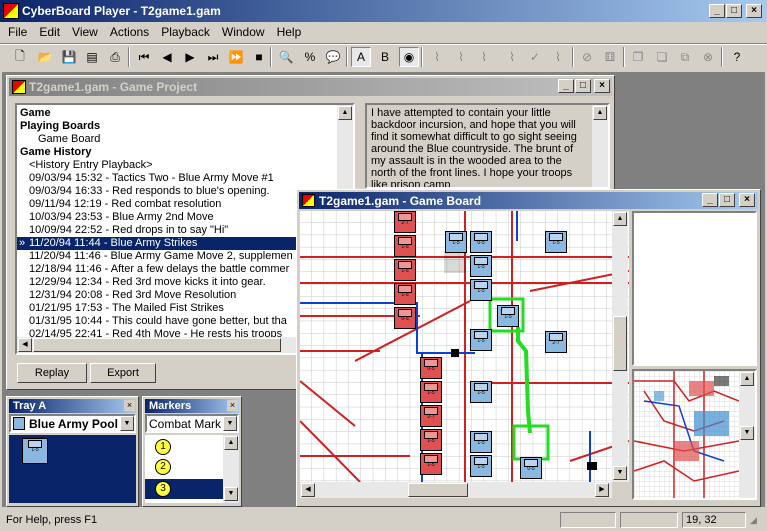 The image size is (767, 531). What do you see at coordinates (484, 57) in the screenshot?
I see `plot-icon-3: ⌇` at bounding box center [484, 57].